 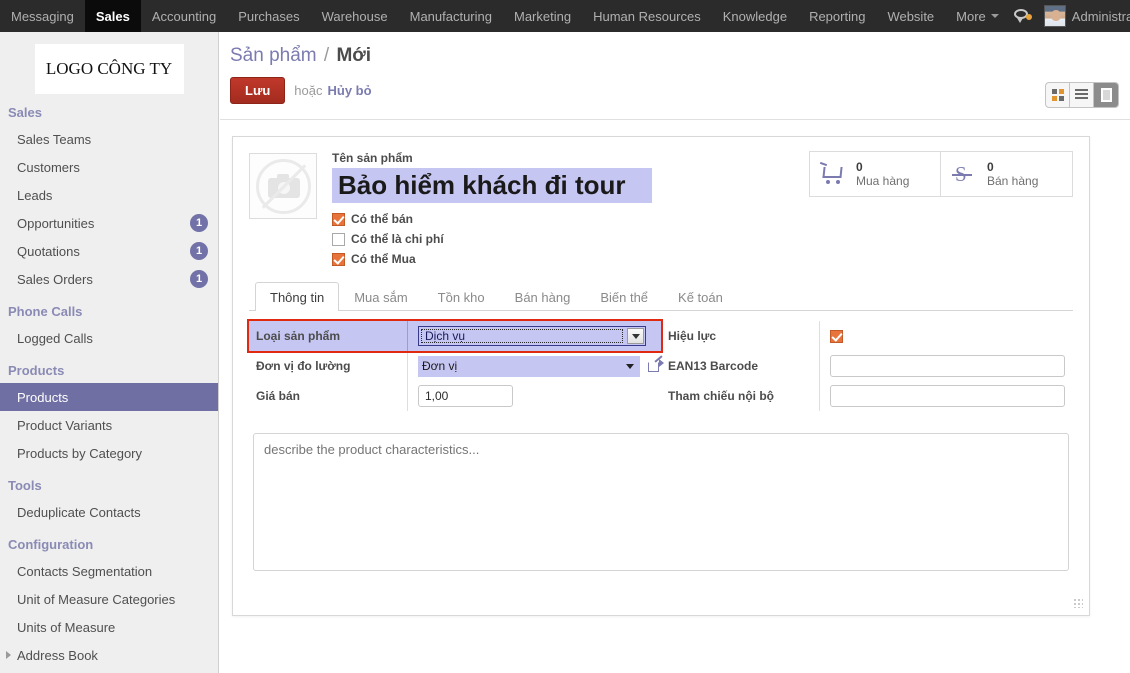 I want to click on form-column-right: Hiệu lực EAN13 Barcode Tham chiếu nội bộ, so click(x=867, y=366).